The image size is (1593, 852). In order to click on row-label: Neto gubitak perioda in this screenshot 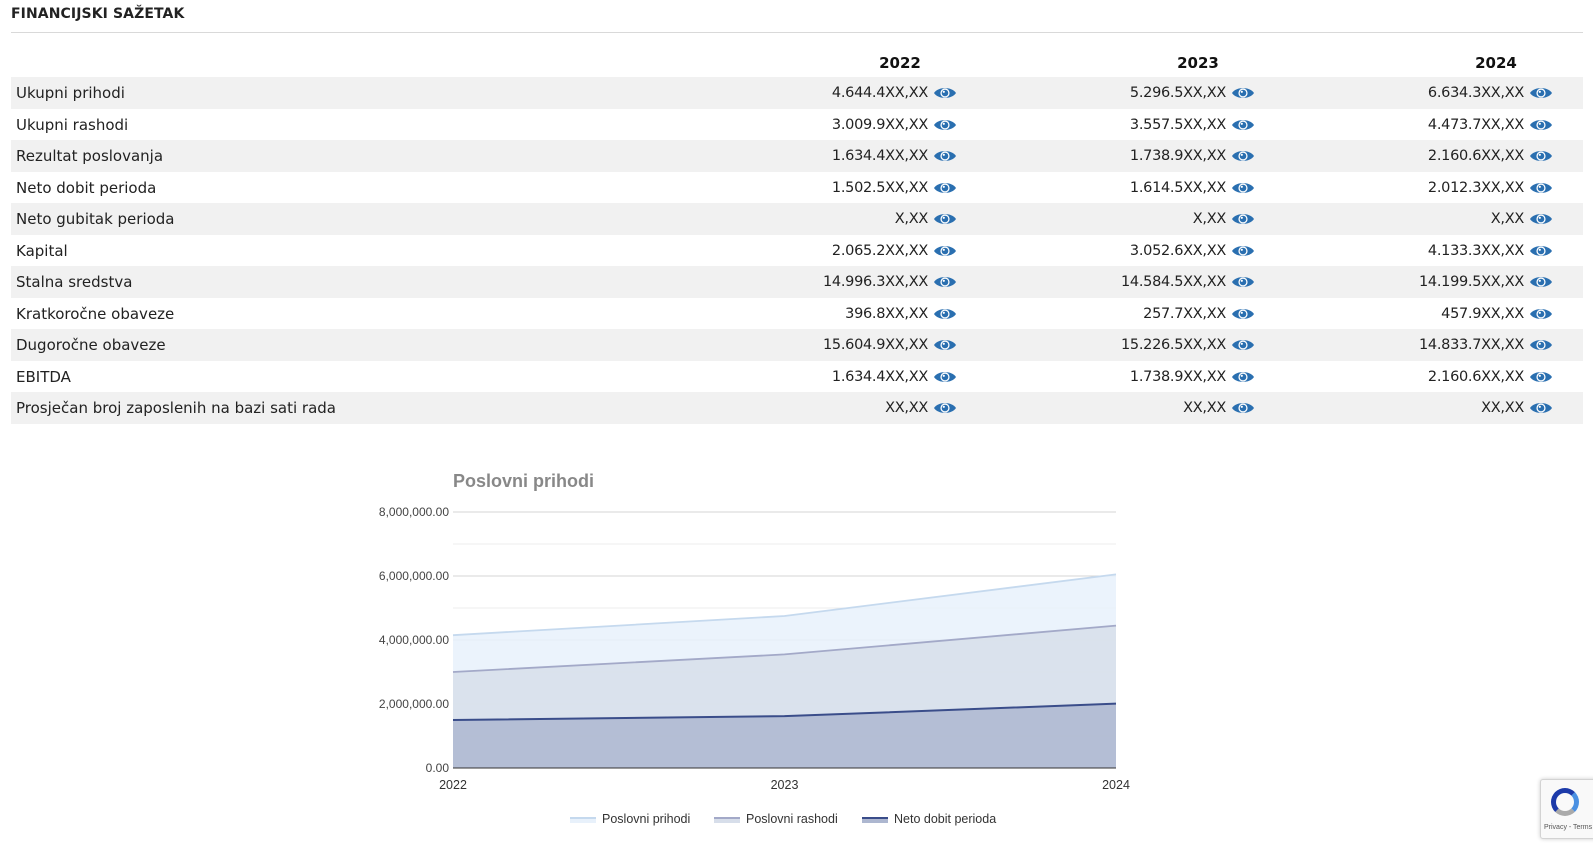, I will do `click(95, 219)`.